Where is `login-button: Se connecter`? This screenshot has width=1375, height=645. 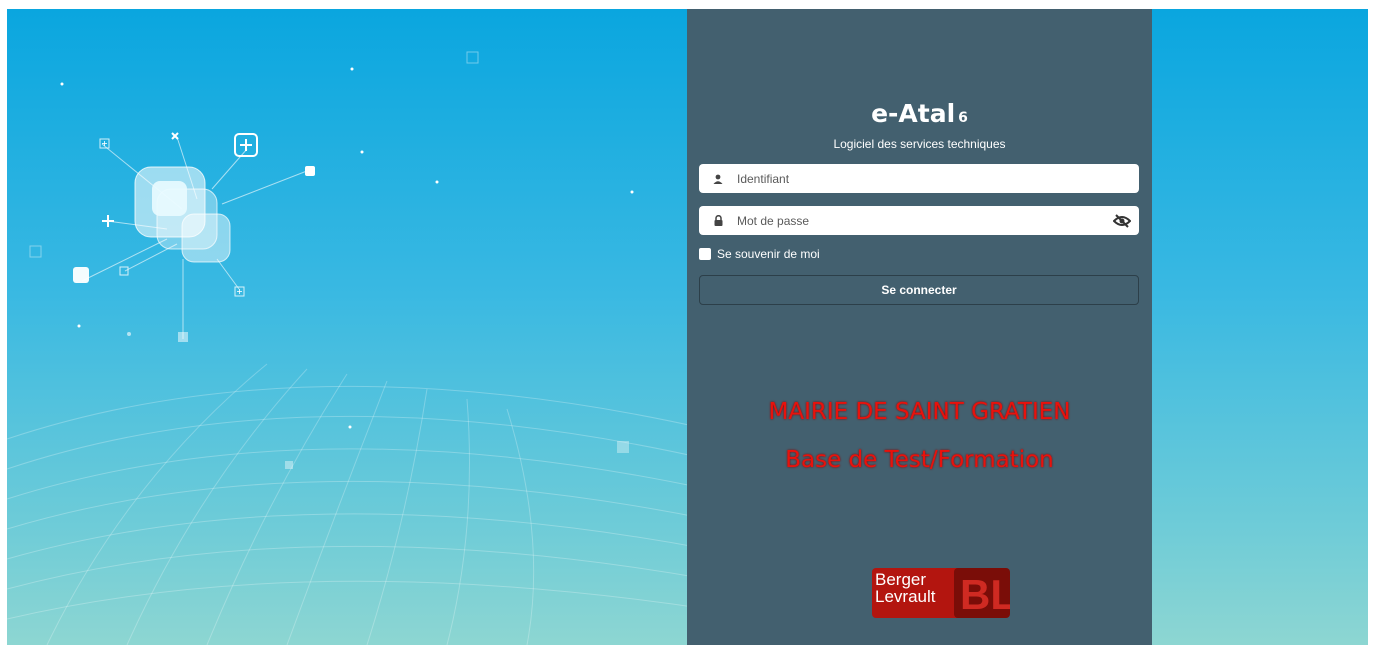 login-button: Se connecter is located at coordinates (919, 290).